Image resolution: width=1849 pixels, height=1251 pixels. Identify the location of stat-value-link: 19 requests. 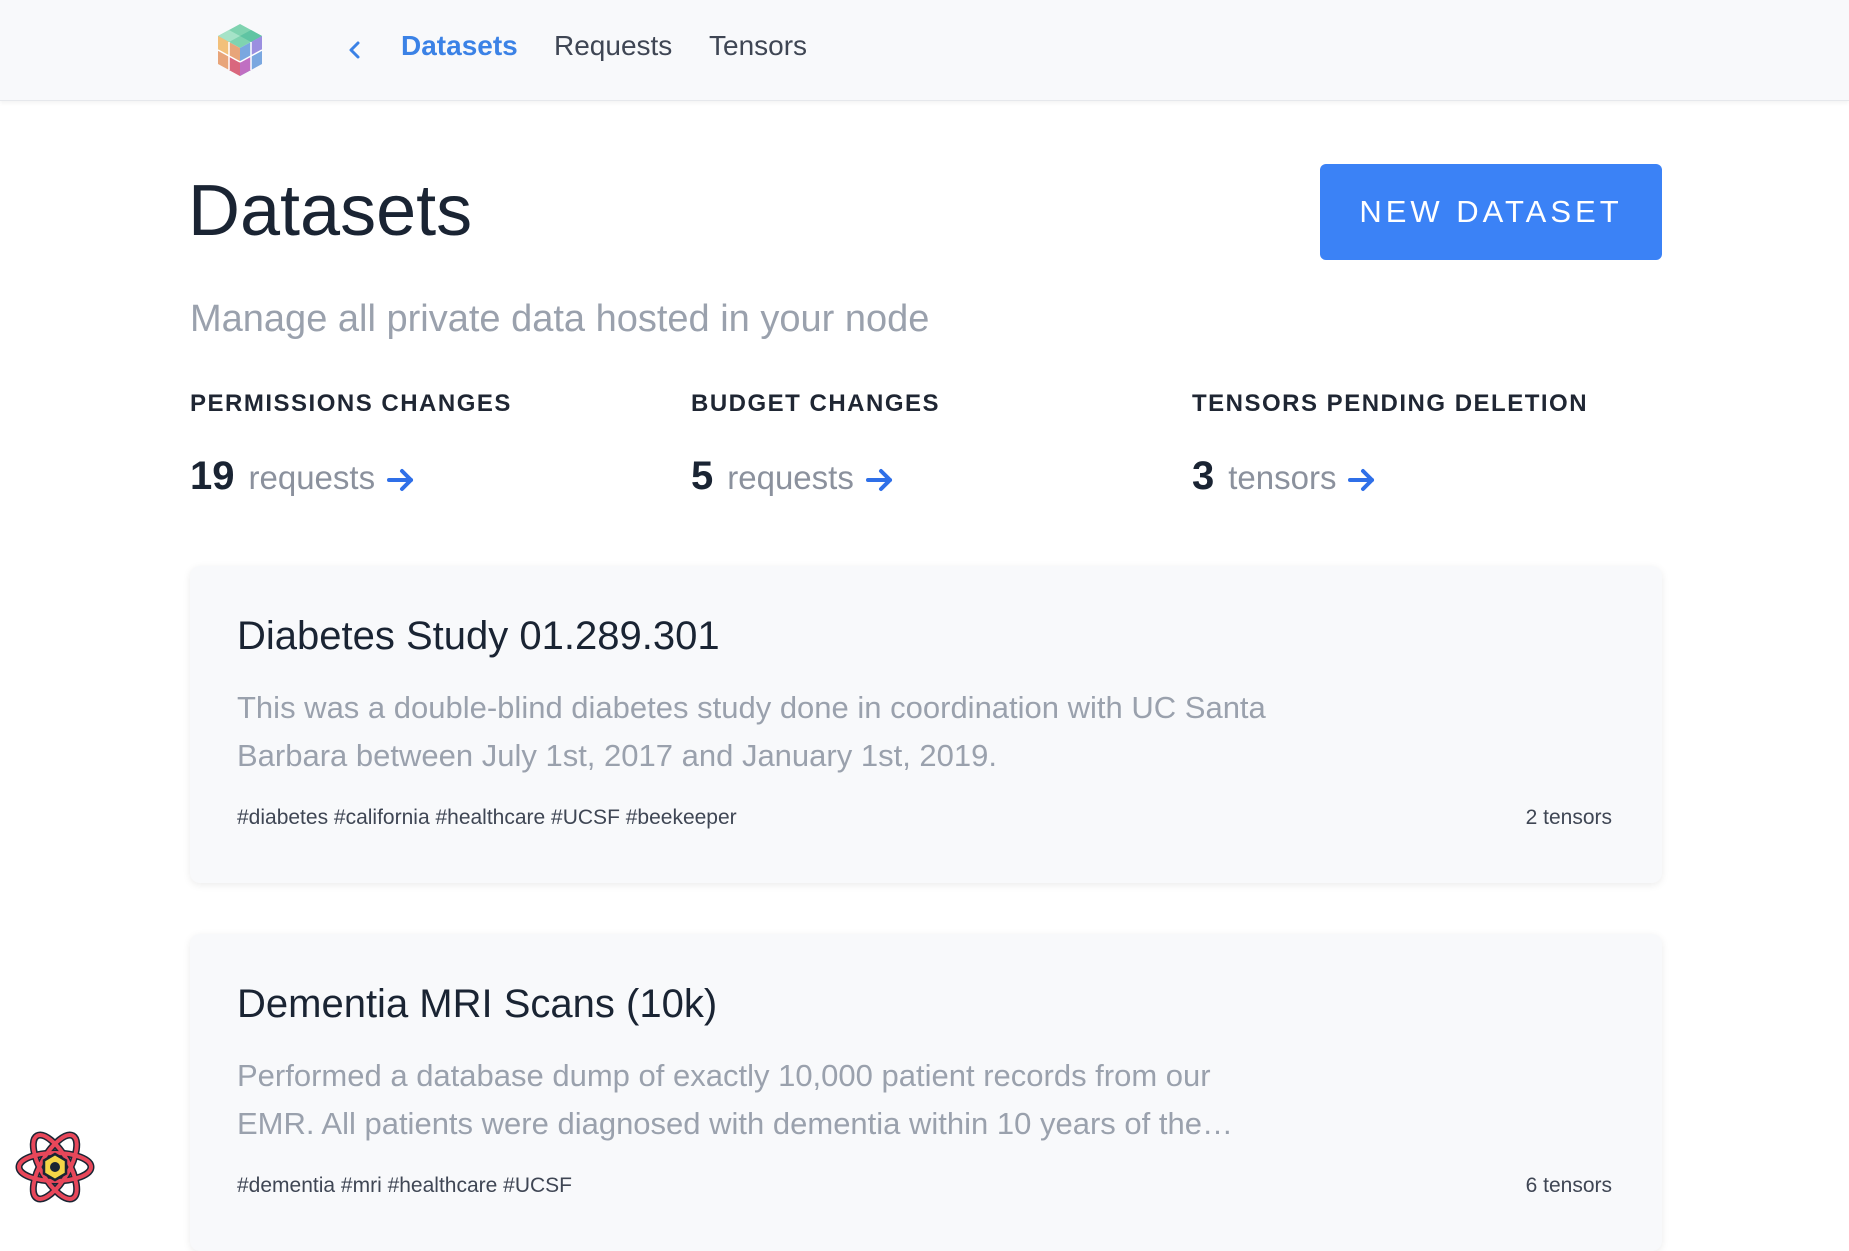
(430, 476).